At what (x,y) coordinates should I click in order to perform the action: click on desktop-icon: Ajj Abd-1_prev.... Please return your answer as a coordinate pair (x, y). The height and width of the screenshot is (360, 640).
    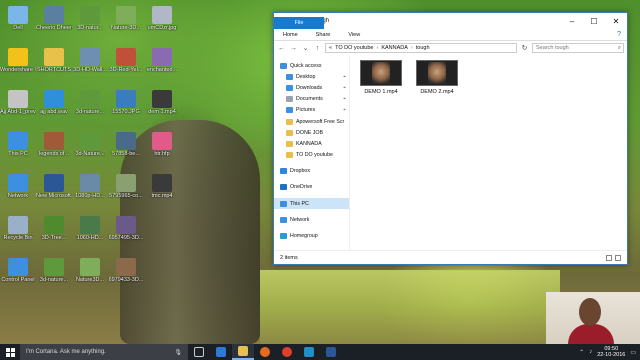
    Looking at the image, I should click on (18, 108).